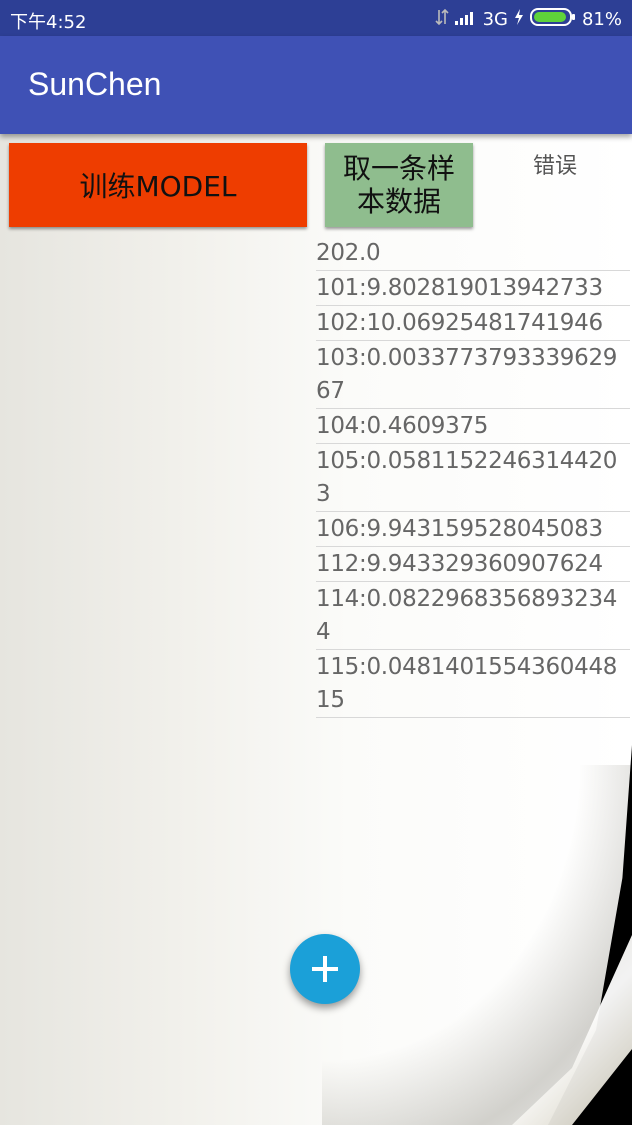  What do you see at coordinates (95, 84) in the screenshot?
I see `app-title: SunChen` at bounding box center [95, 84].